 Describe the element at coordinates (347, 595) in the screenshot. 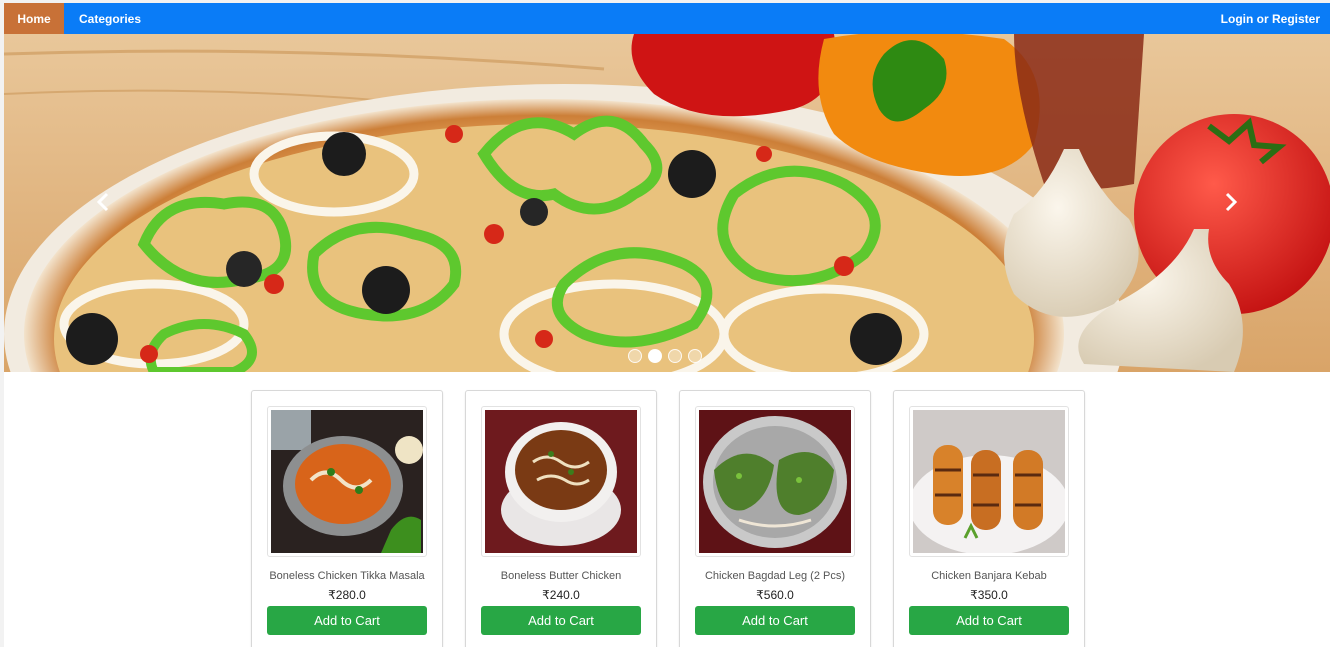

I see `product-price: ₹280.0` at that location.